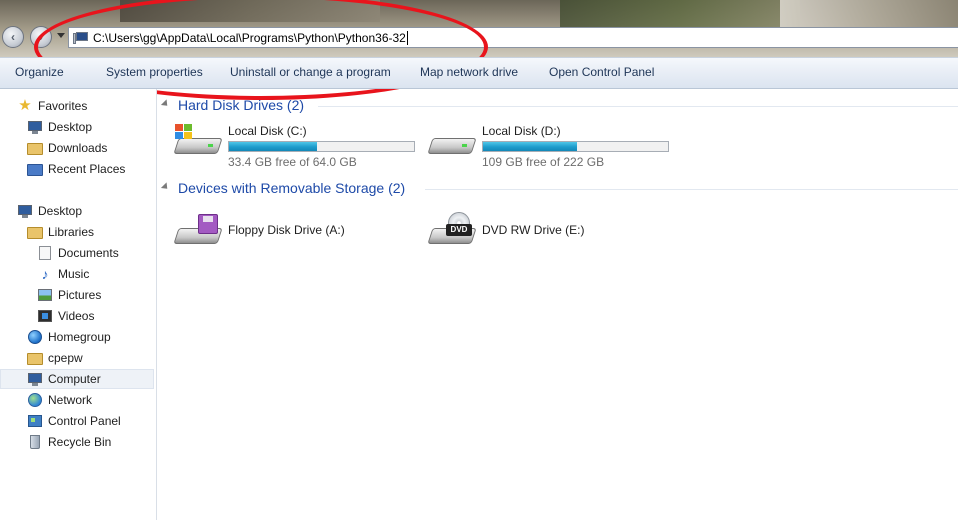  Describe the element at coordinates (74, 274) in the screenshot. I see `sidebar-item-label: Music` at that location.